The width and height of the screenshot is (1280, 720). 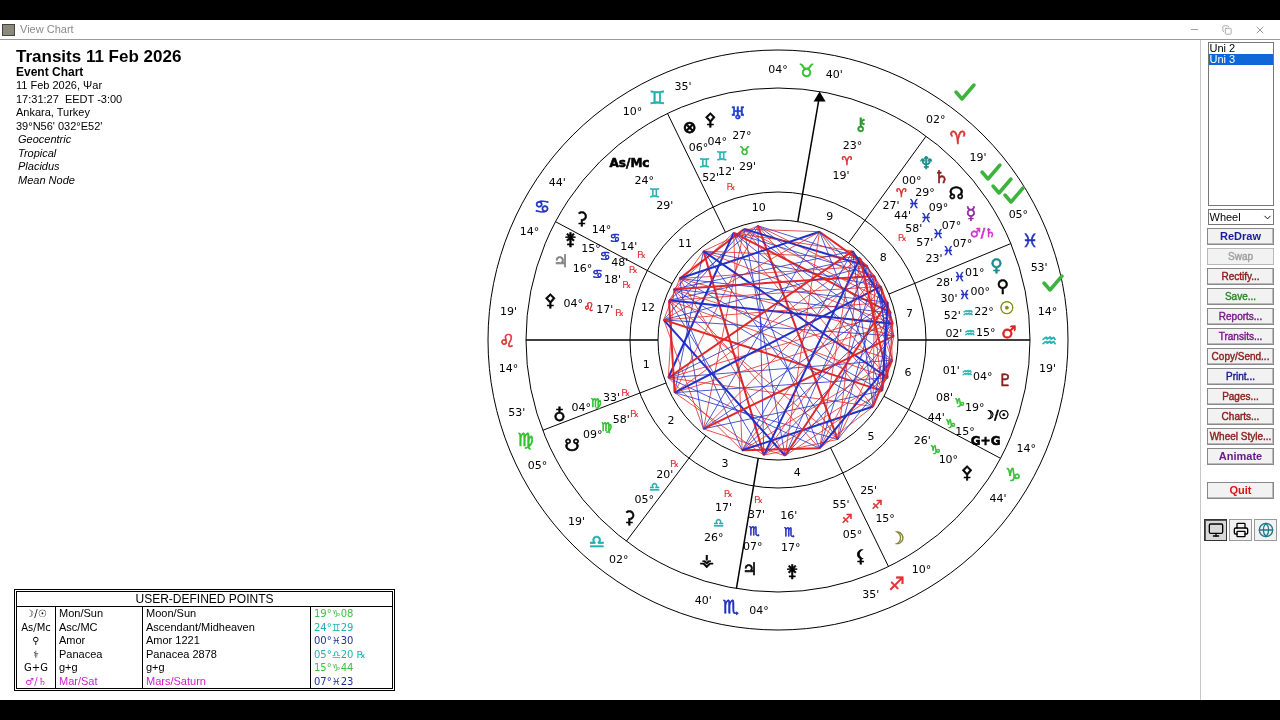 What do you see at coordinates (948, 459) in the screenshot?
I see `planet-degree: 10°` at bounding box center [948, 459].